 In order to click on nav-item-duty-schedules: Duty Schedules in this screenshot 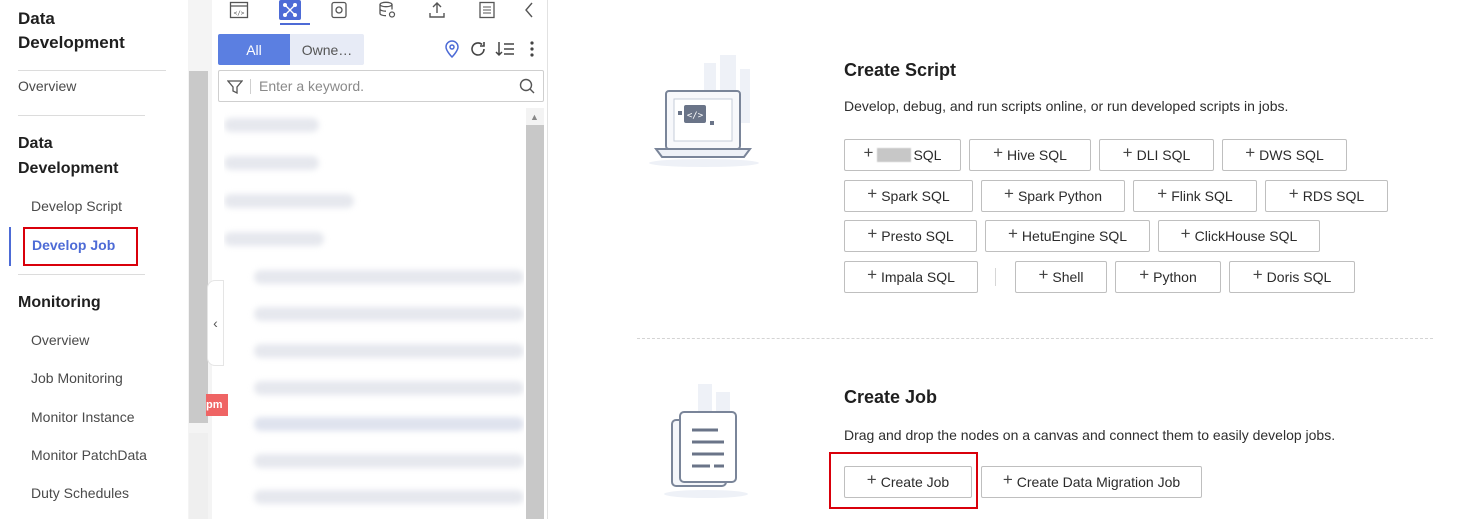, I will do `click(80, 493)`.